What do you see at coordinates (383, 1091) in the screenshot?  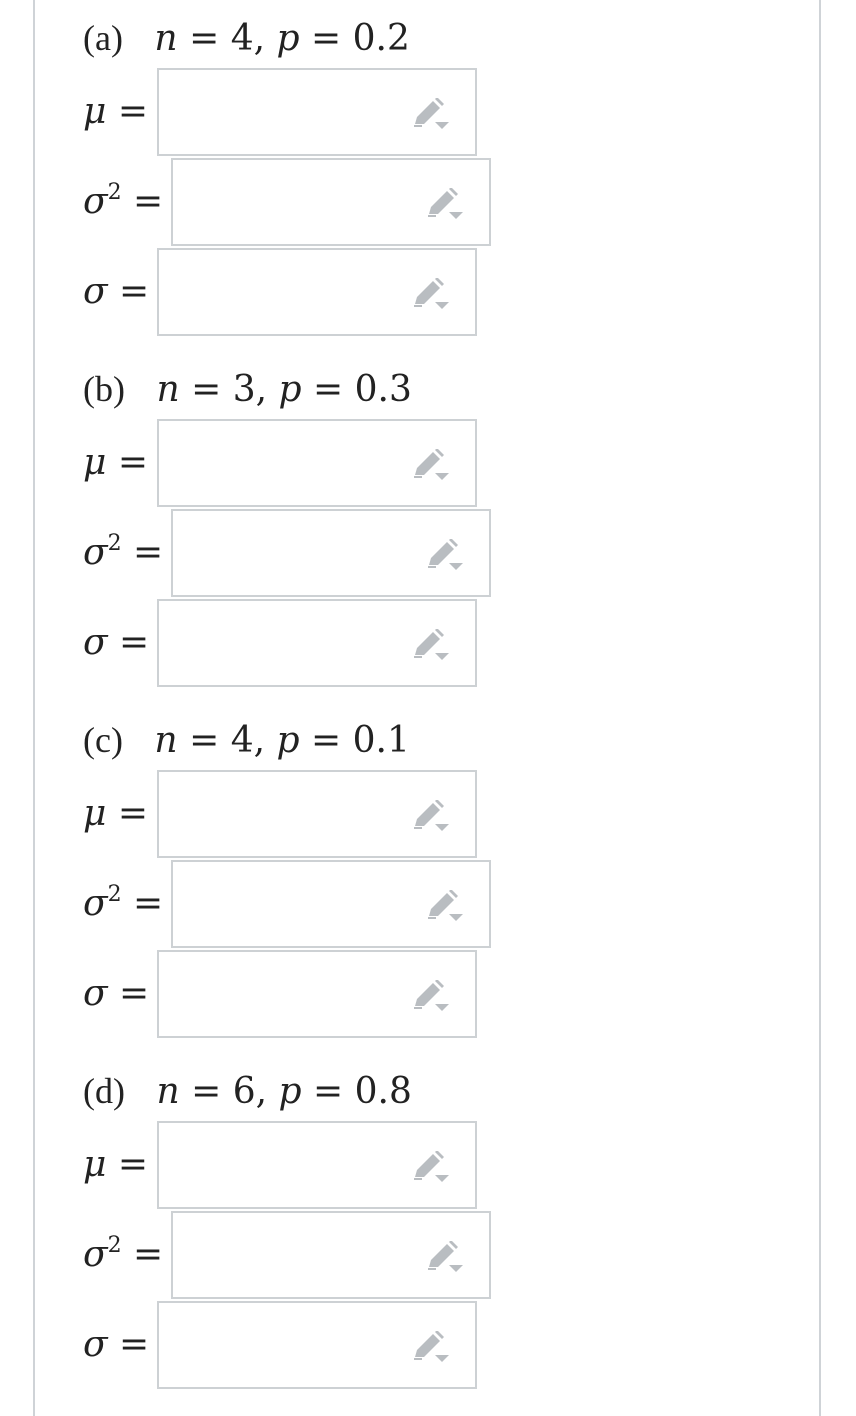 I see `p-value: 0.8` at bounding box center [383, 1091].